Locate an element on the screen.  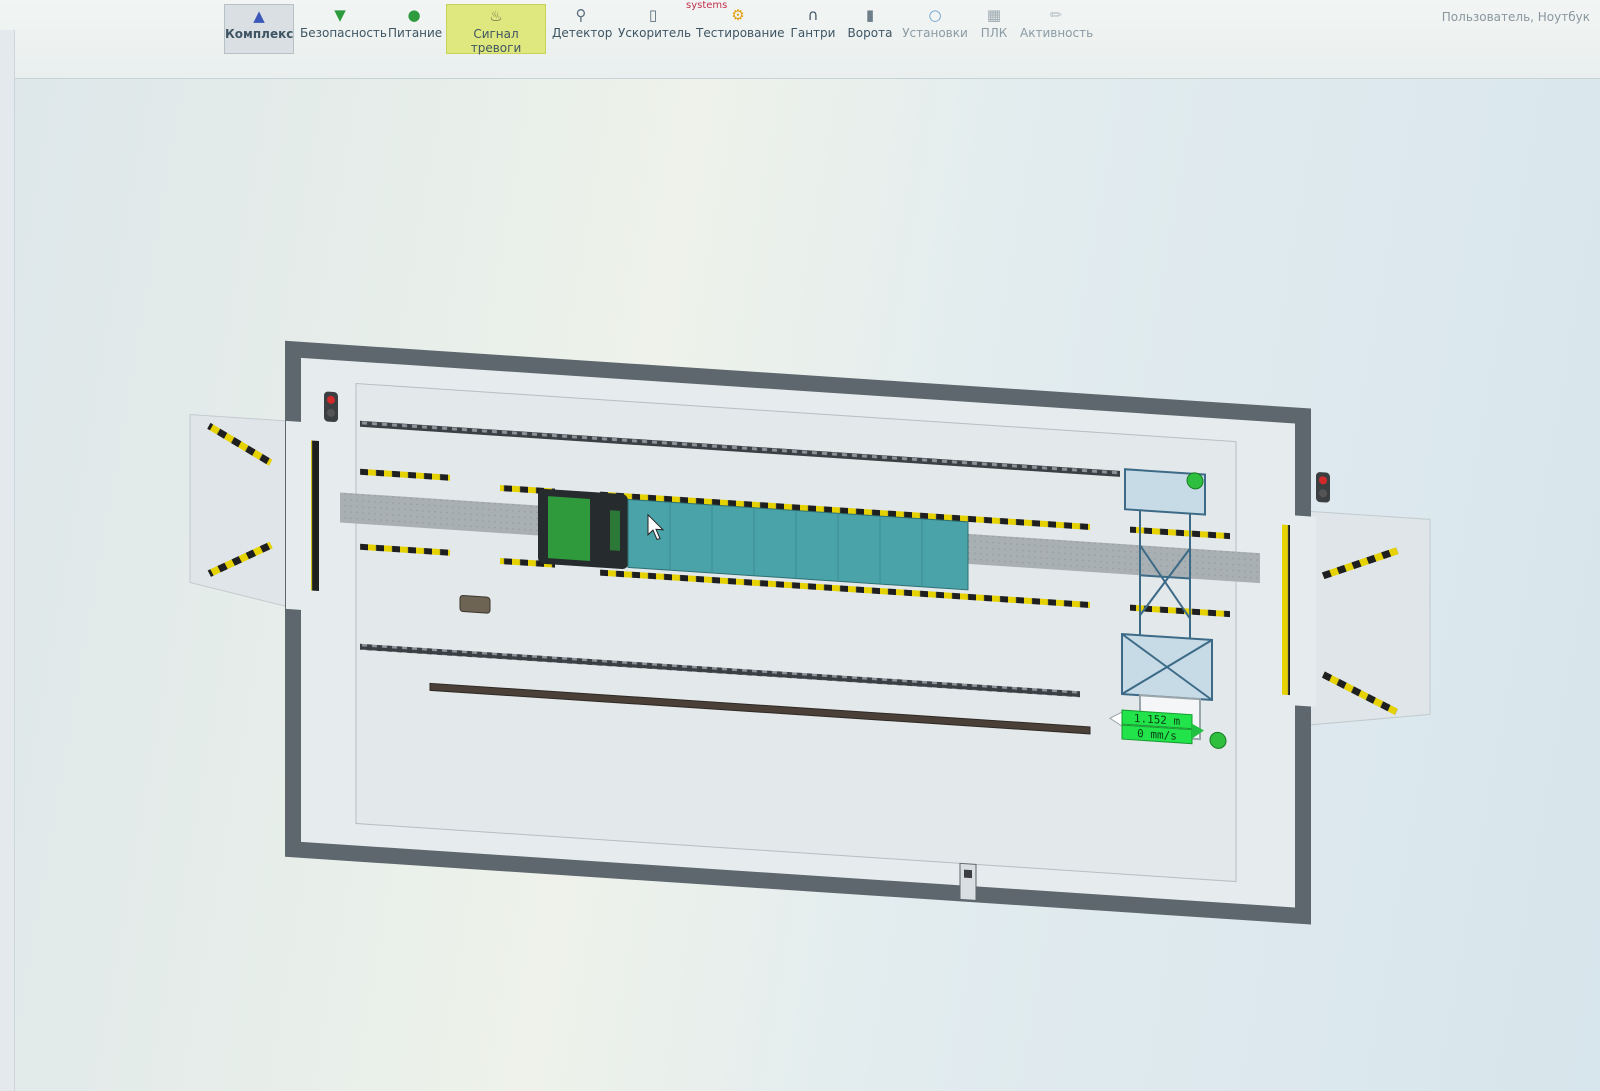
truck-cab is located at coordinates (569, 528).